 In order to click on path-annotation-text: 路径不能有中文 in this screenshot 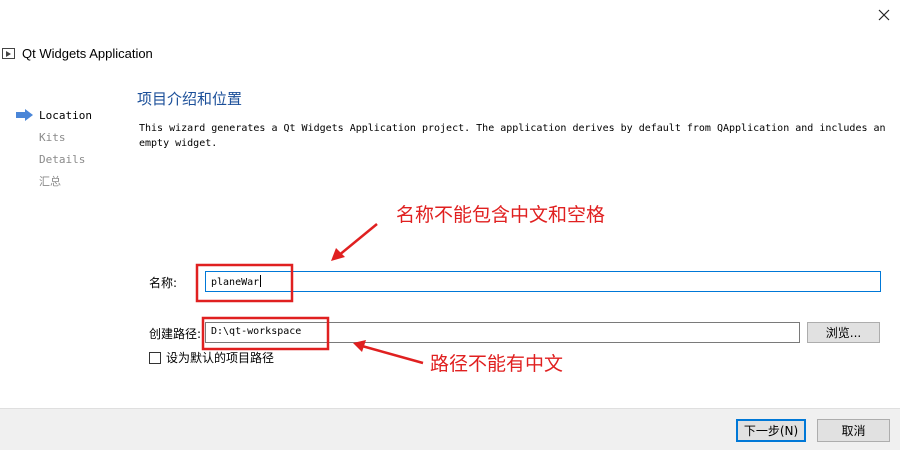, I will do `click(497, 364)`.